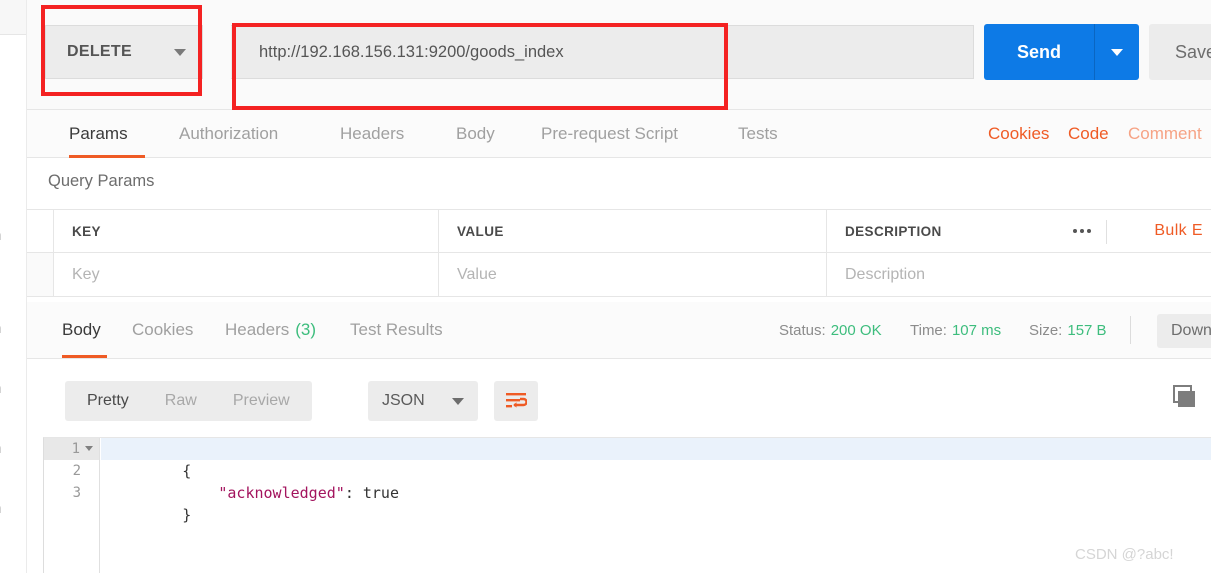 Image resolution: width=1211 pixels, height=573 pixels. I want to click on http-method-label: DELETE, so click(99, 51).